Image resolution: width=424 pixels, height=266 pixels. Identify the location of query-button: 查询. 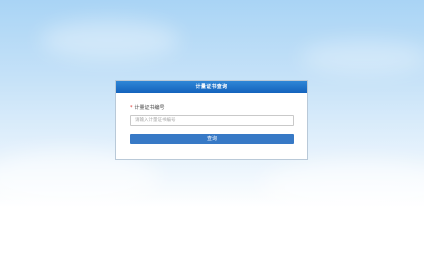
(212, 139).